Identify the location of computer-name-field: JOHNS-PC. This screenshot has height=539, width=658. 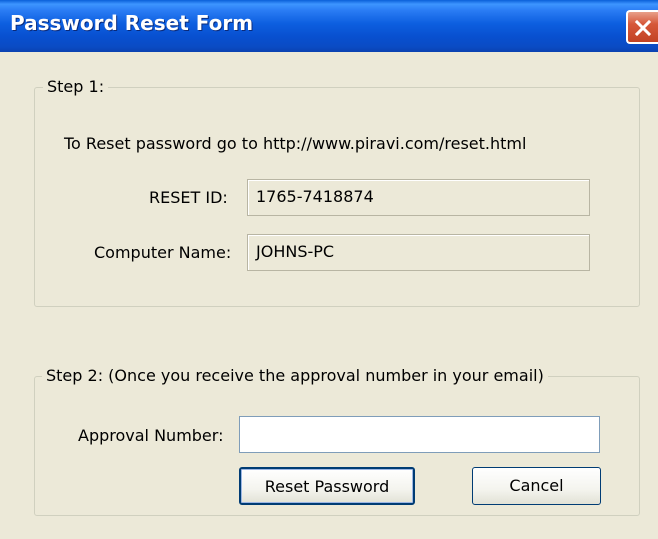
(418, 252).